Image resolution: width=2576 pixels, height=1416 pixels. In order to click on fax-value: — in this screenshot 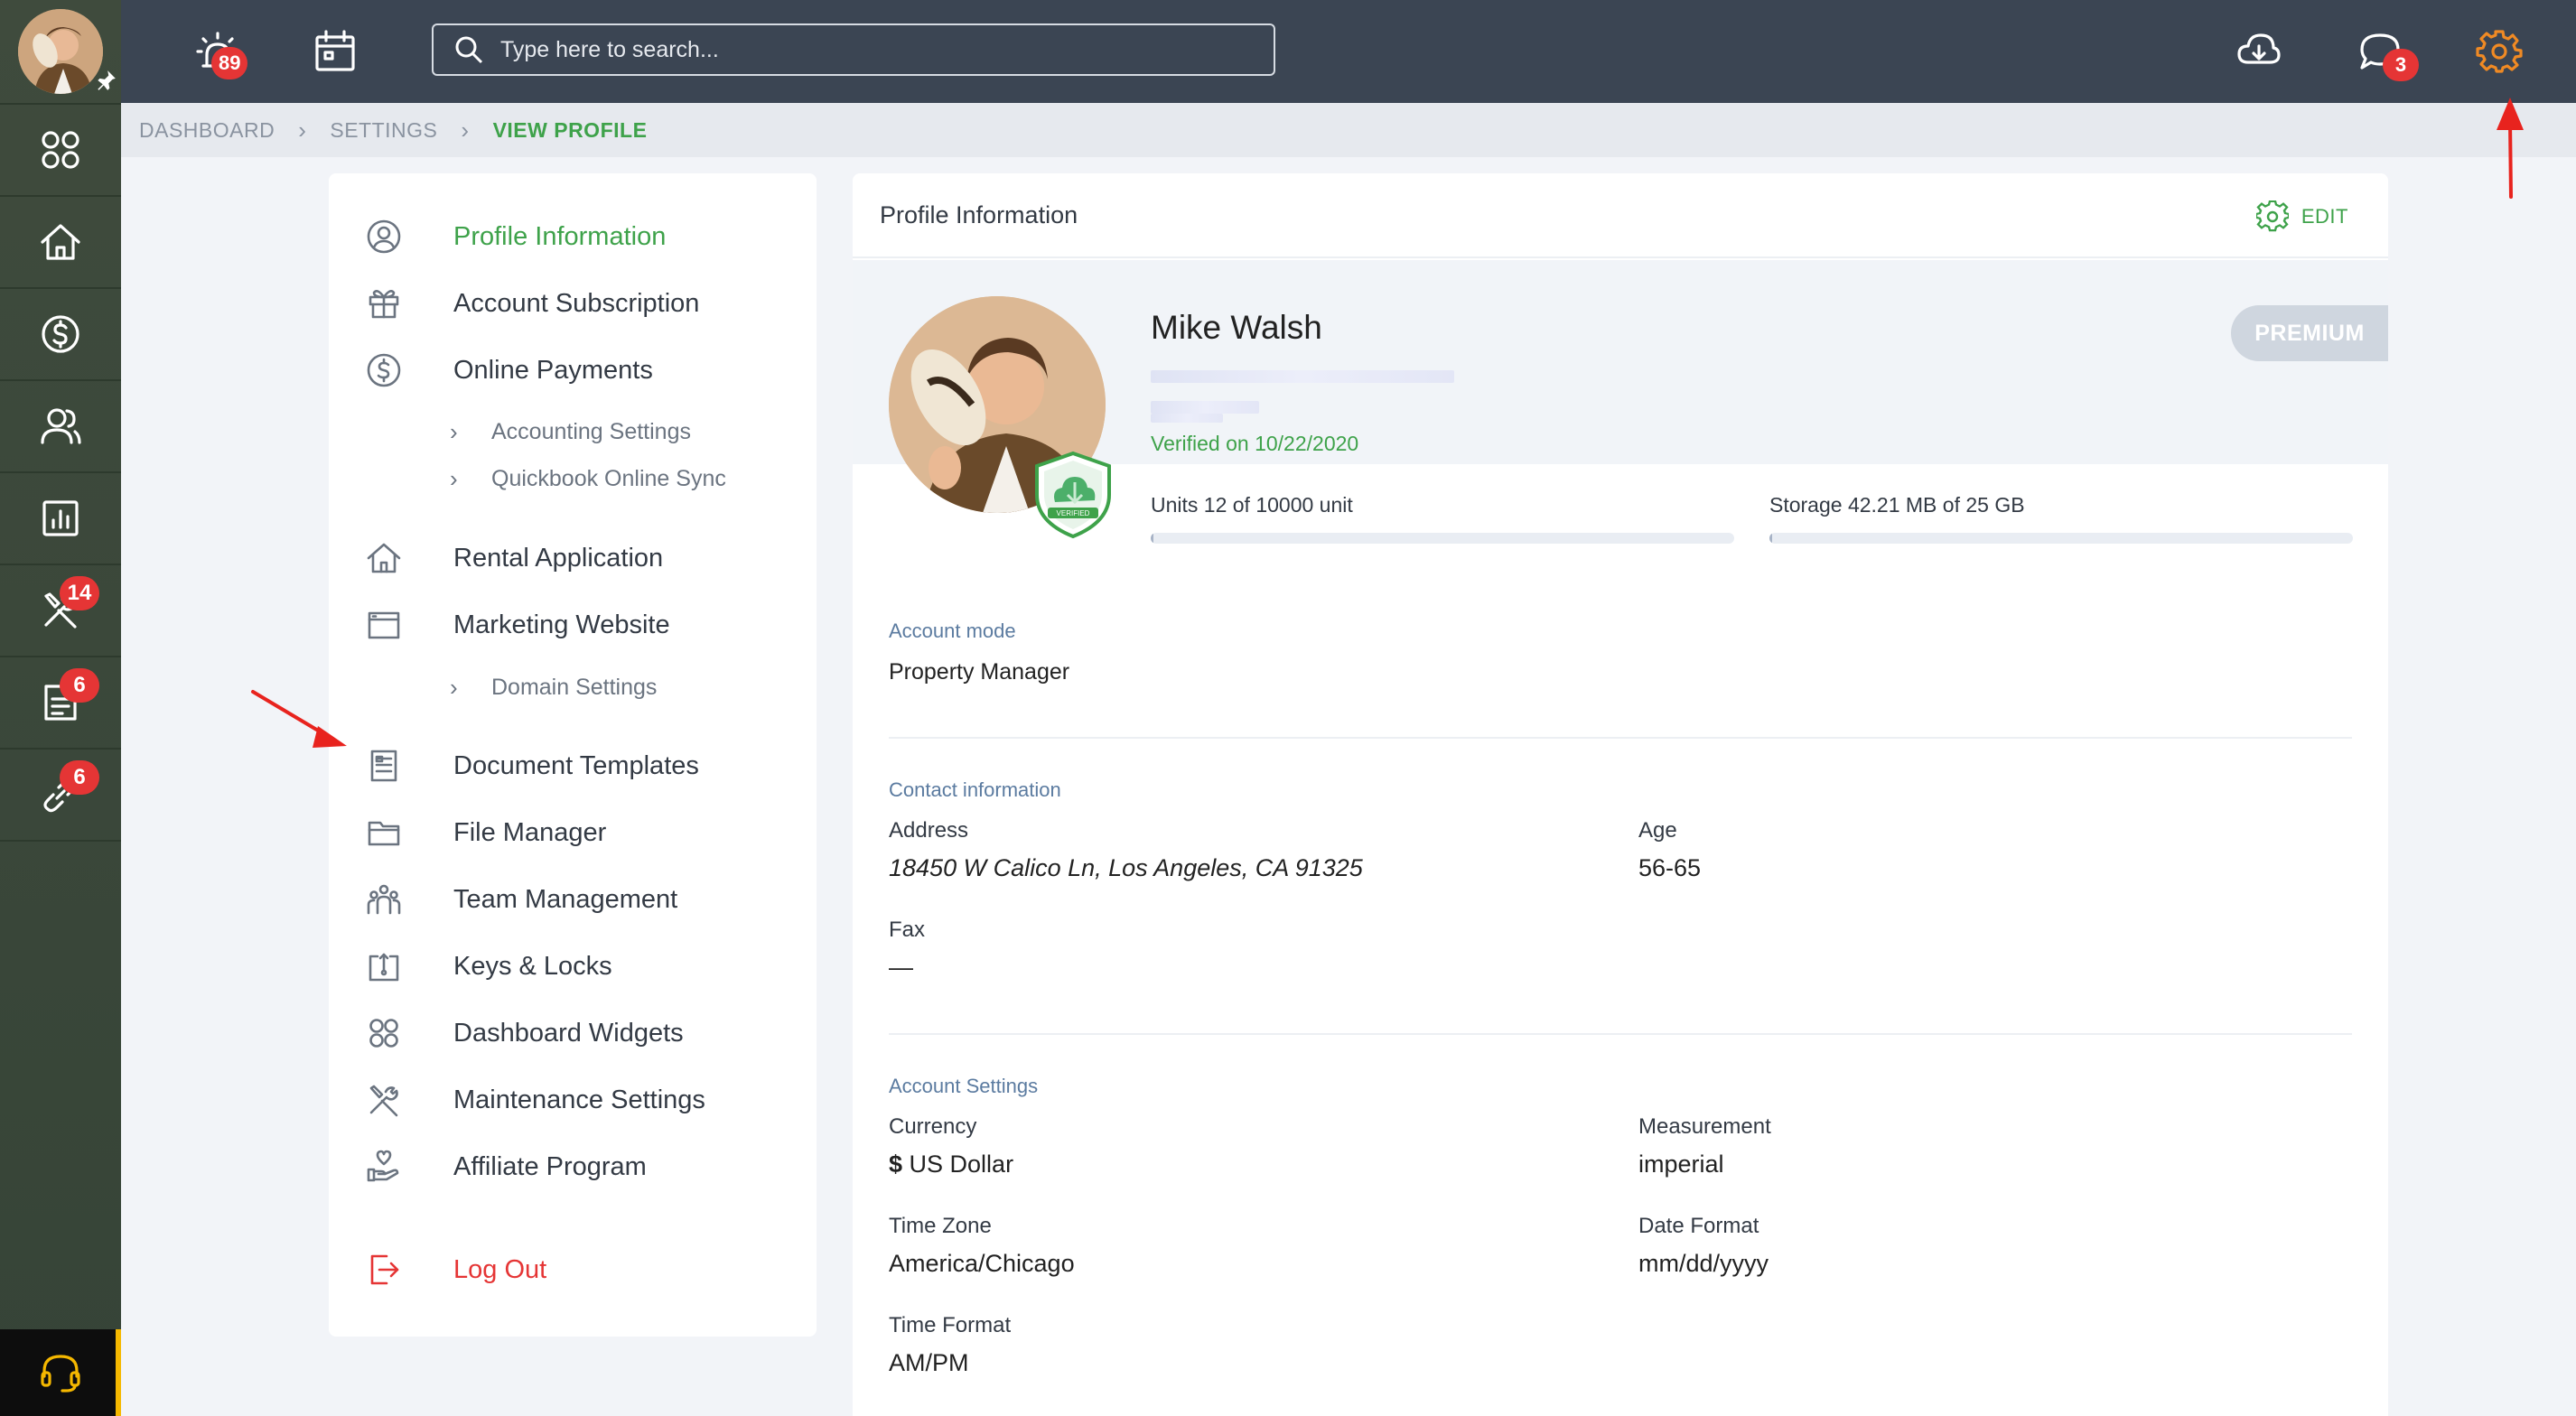, I will do `click(901, 967)`.